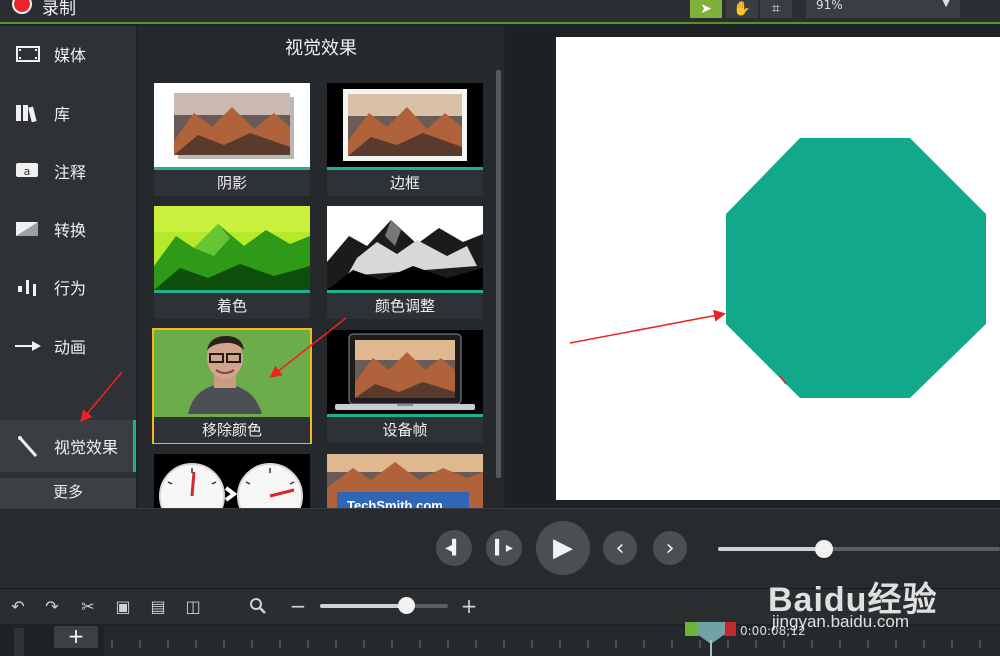 The width and height of the screenshot is (1000, 656). What do you see at coordinates (405, 183) in the screenshot?
I see `effect-tile-label: 边框` at bounding box center [405, 183].